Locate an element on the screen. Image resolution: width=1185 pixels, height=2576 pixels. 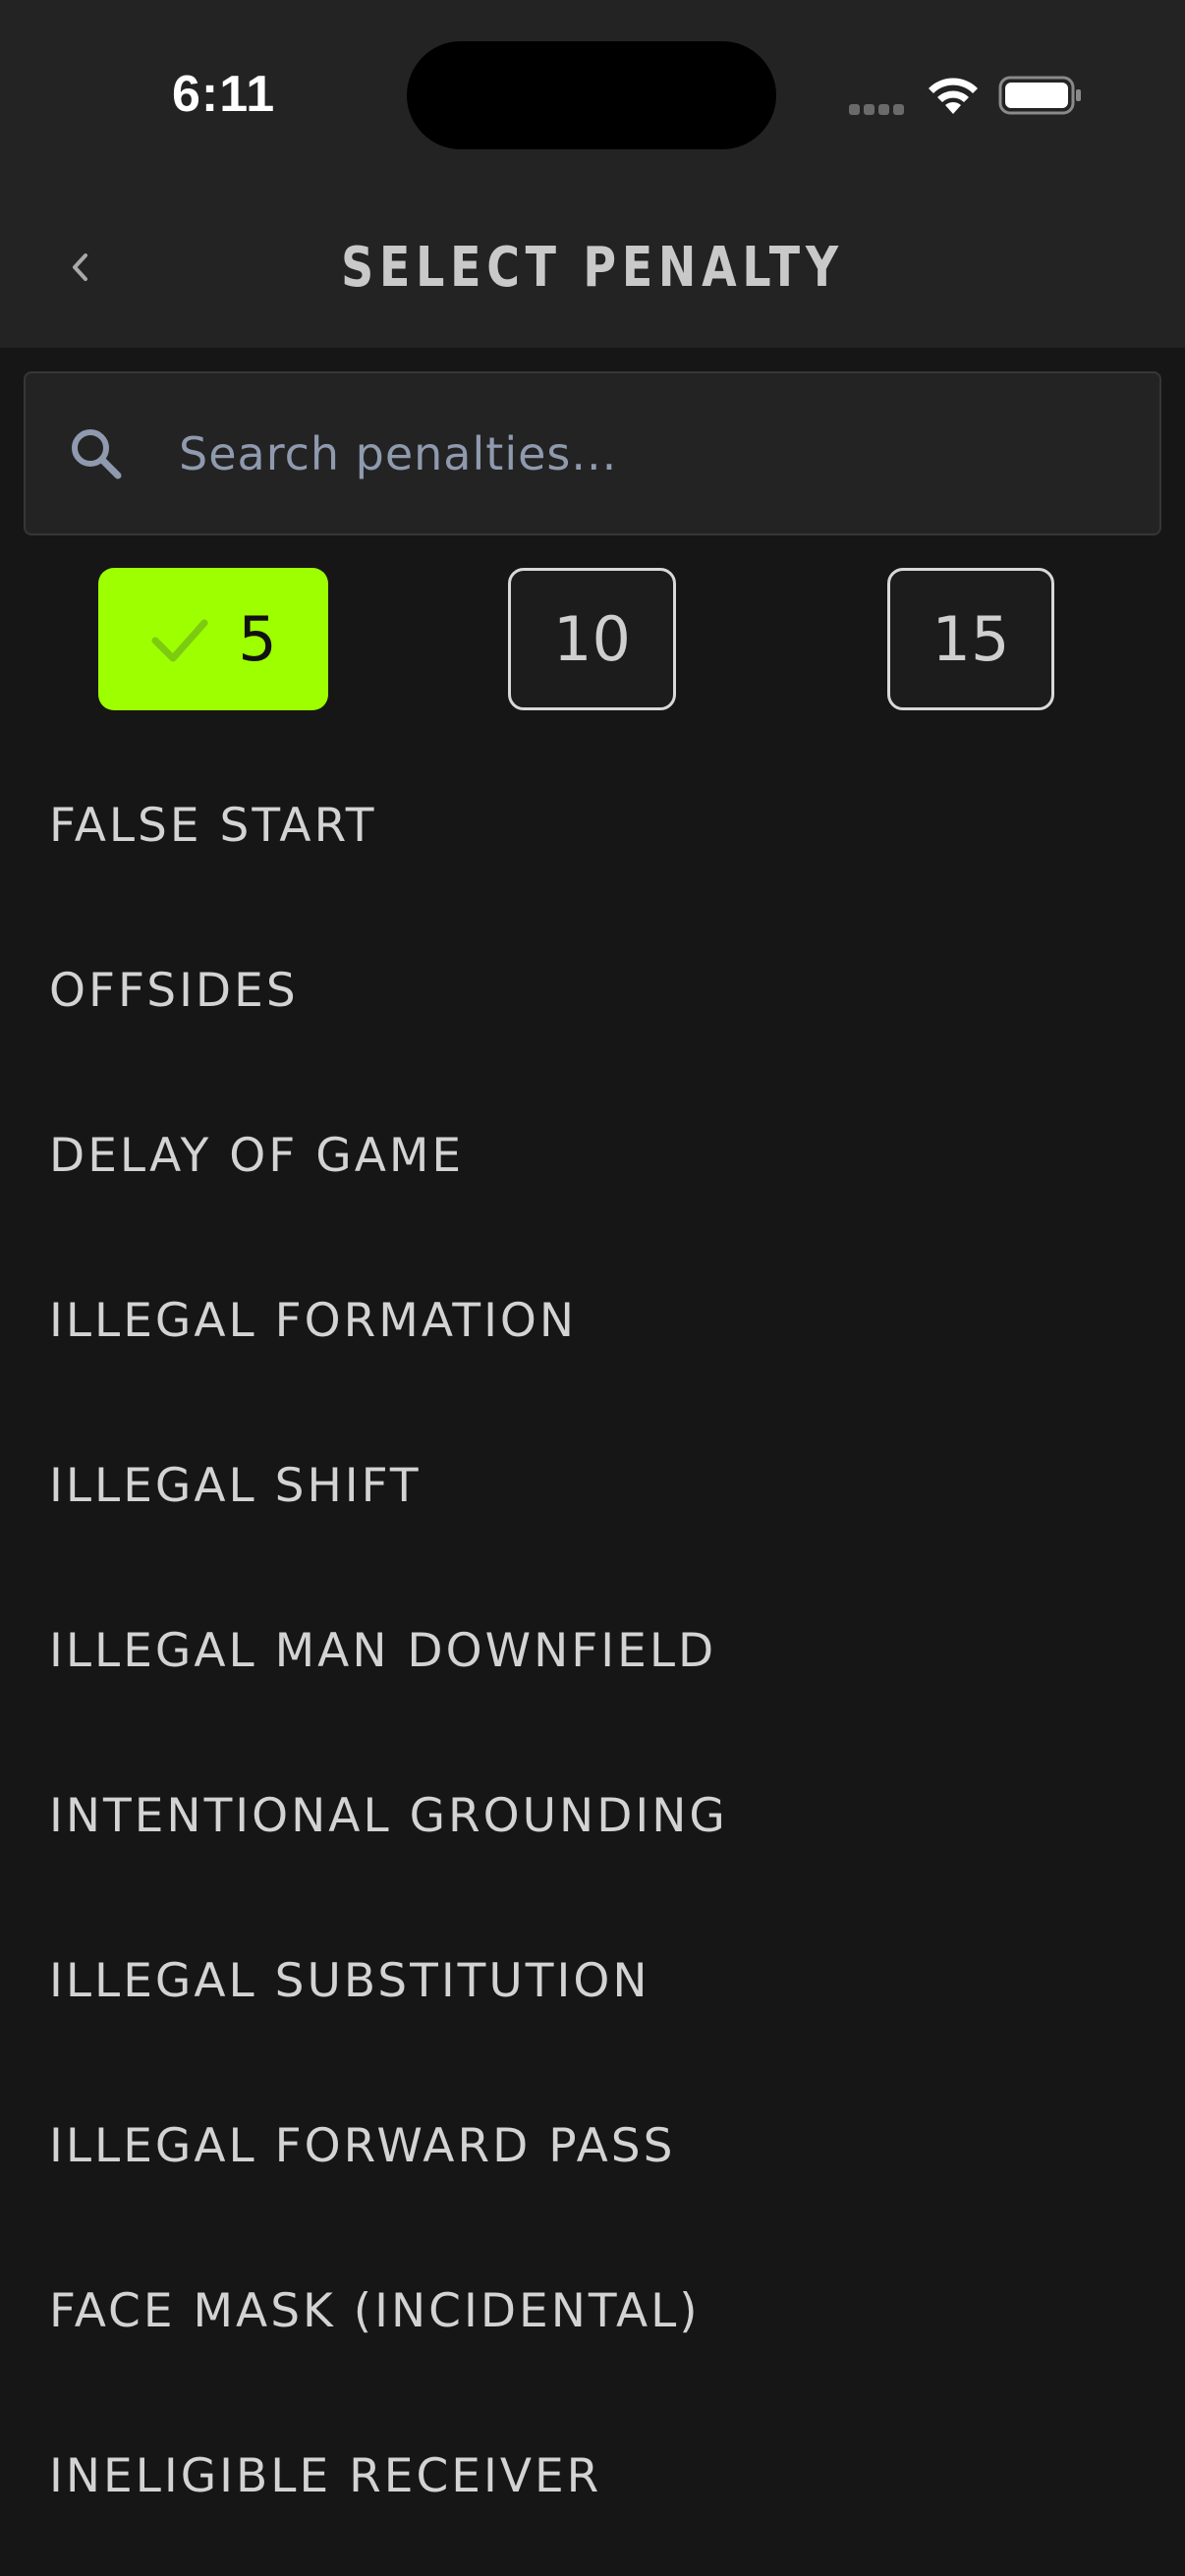
page-title: SELECT PENALTY is located at coordinates (592, 267).